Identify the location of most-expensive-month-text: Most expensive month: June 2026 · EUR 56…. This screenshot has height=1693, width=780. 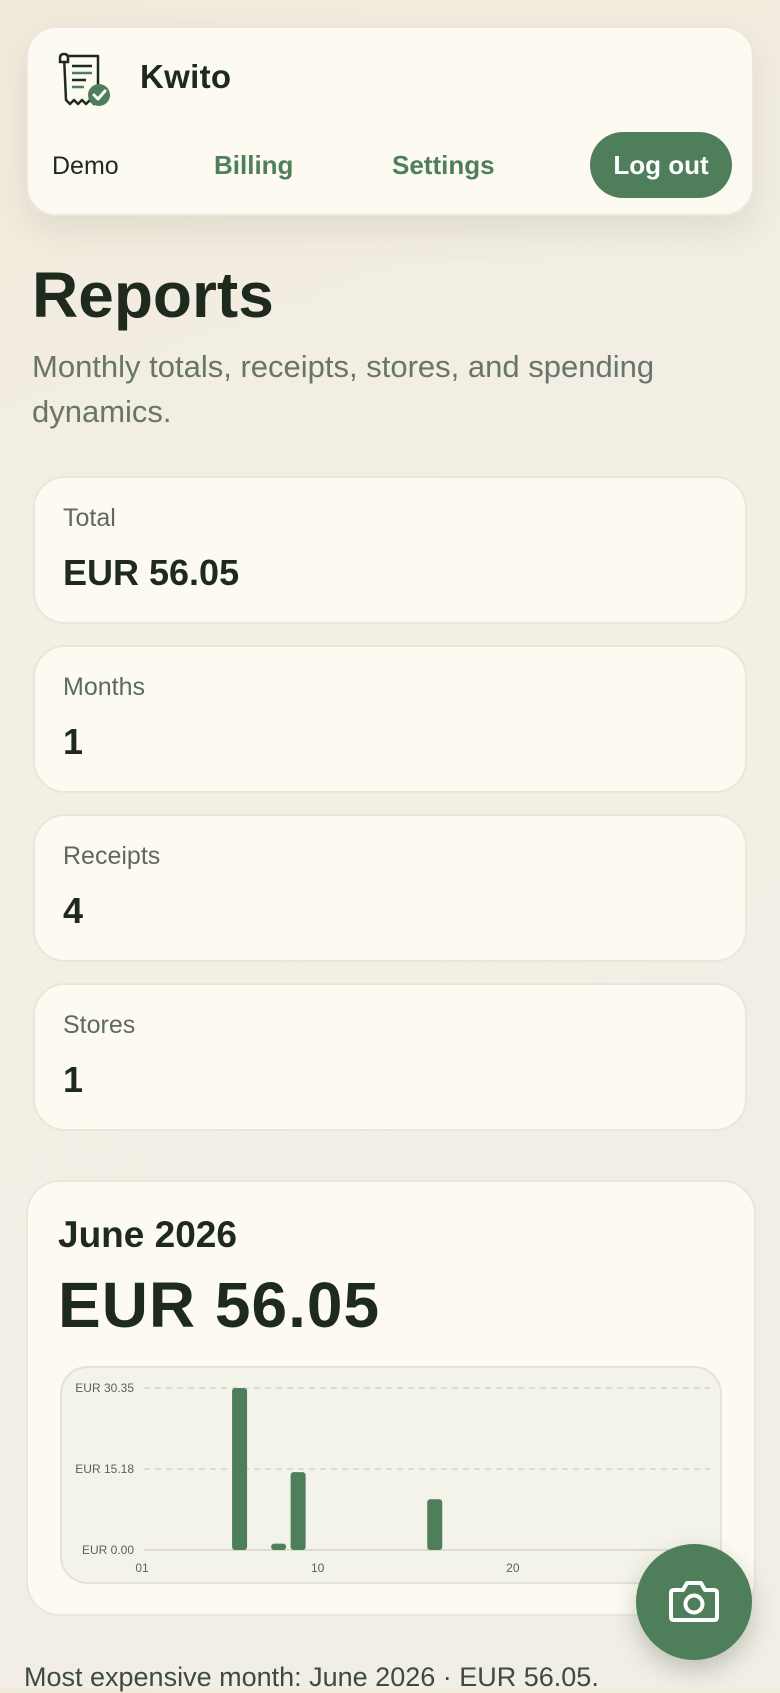
(311, 1677).